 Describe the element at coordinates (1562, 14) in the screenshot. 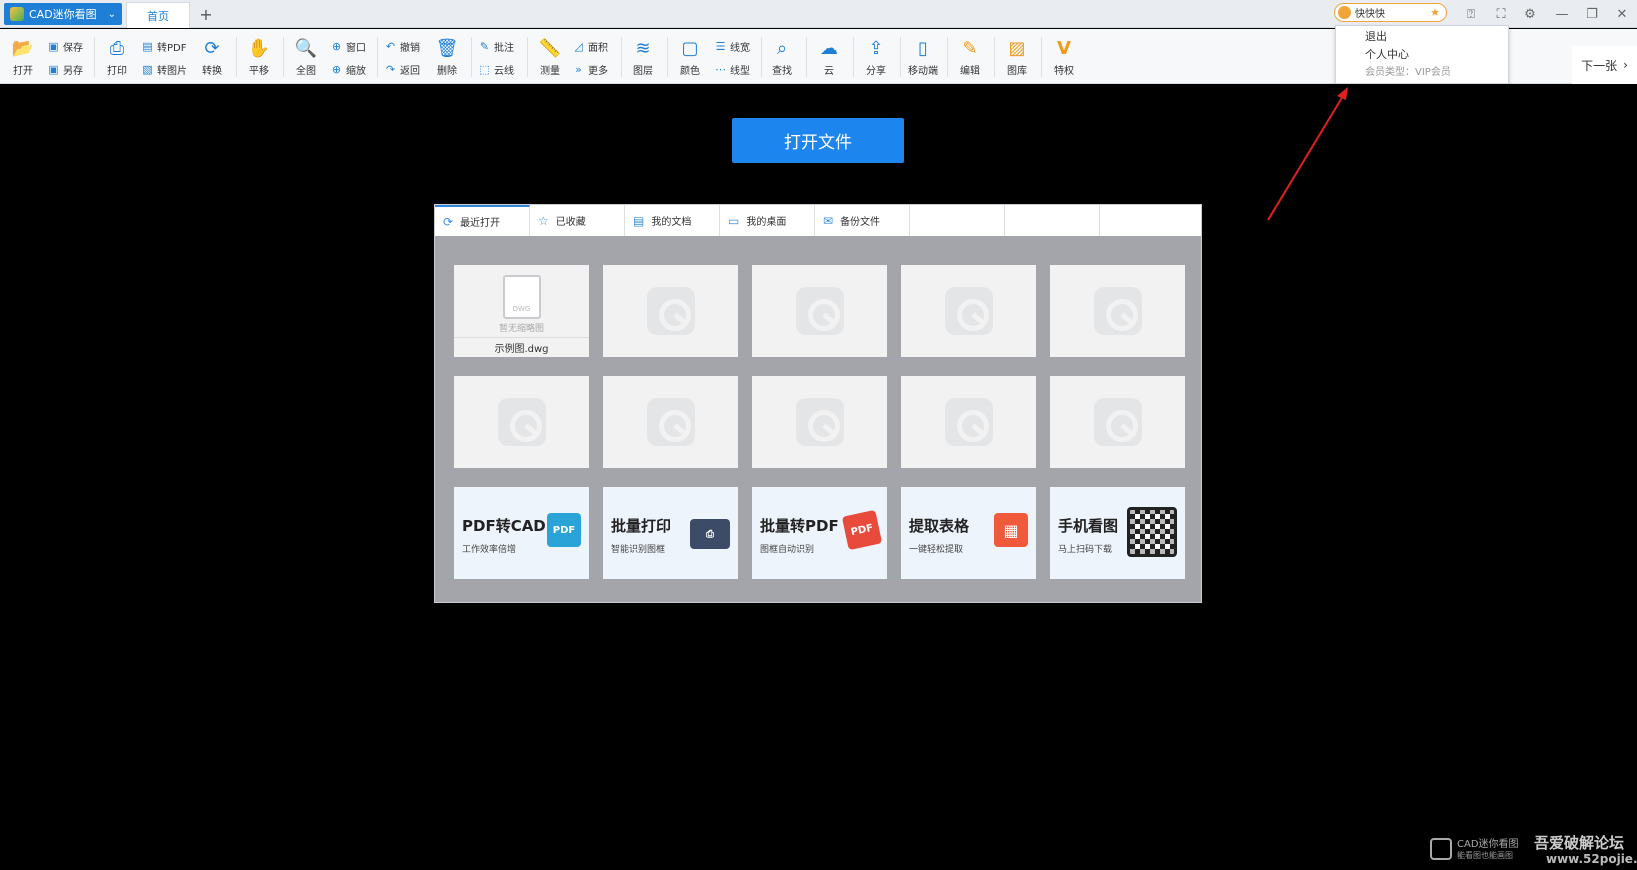

I see `minimize-icon: —` at that location.